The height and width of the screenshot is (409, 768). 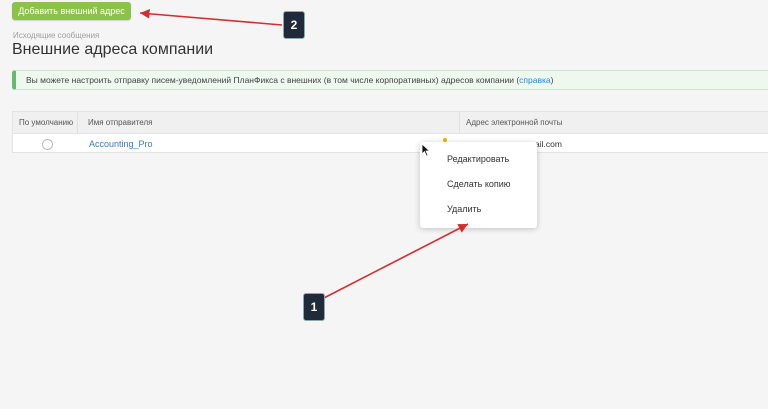 I want to click on column-default: По умолчанию, so click(x=45, y=122).